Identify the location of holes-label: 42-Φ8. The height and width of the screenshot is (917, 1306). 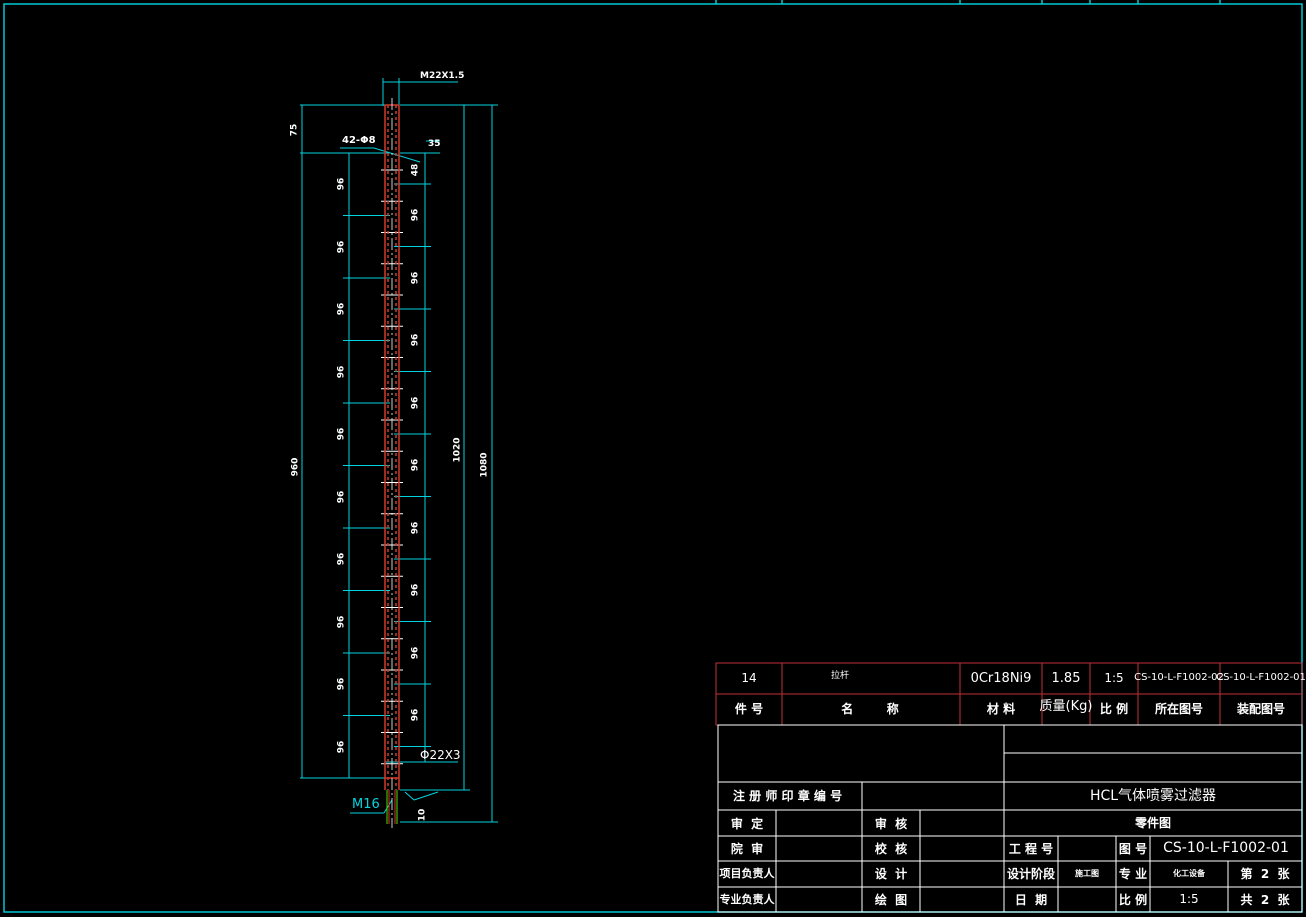
(359, 140).